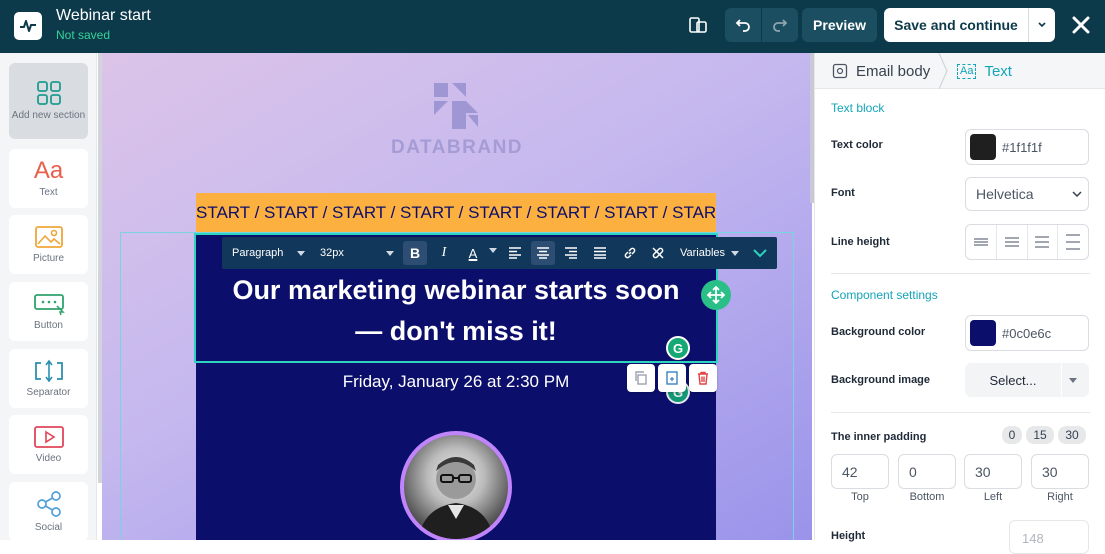  I want to click on save-dropdown-chevron-icon, so click(1041, 25).